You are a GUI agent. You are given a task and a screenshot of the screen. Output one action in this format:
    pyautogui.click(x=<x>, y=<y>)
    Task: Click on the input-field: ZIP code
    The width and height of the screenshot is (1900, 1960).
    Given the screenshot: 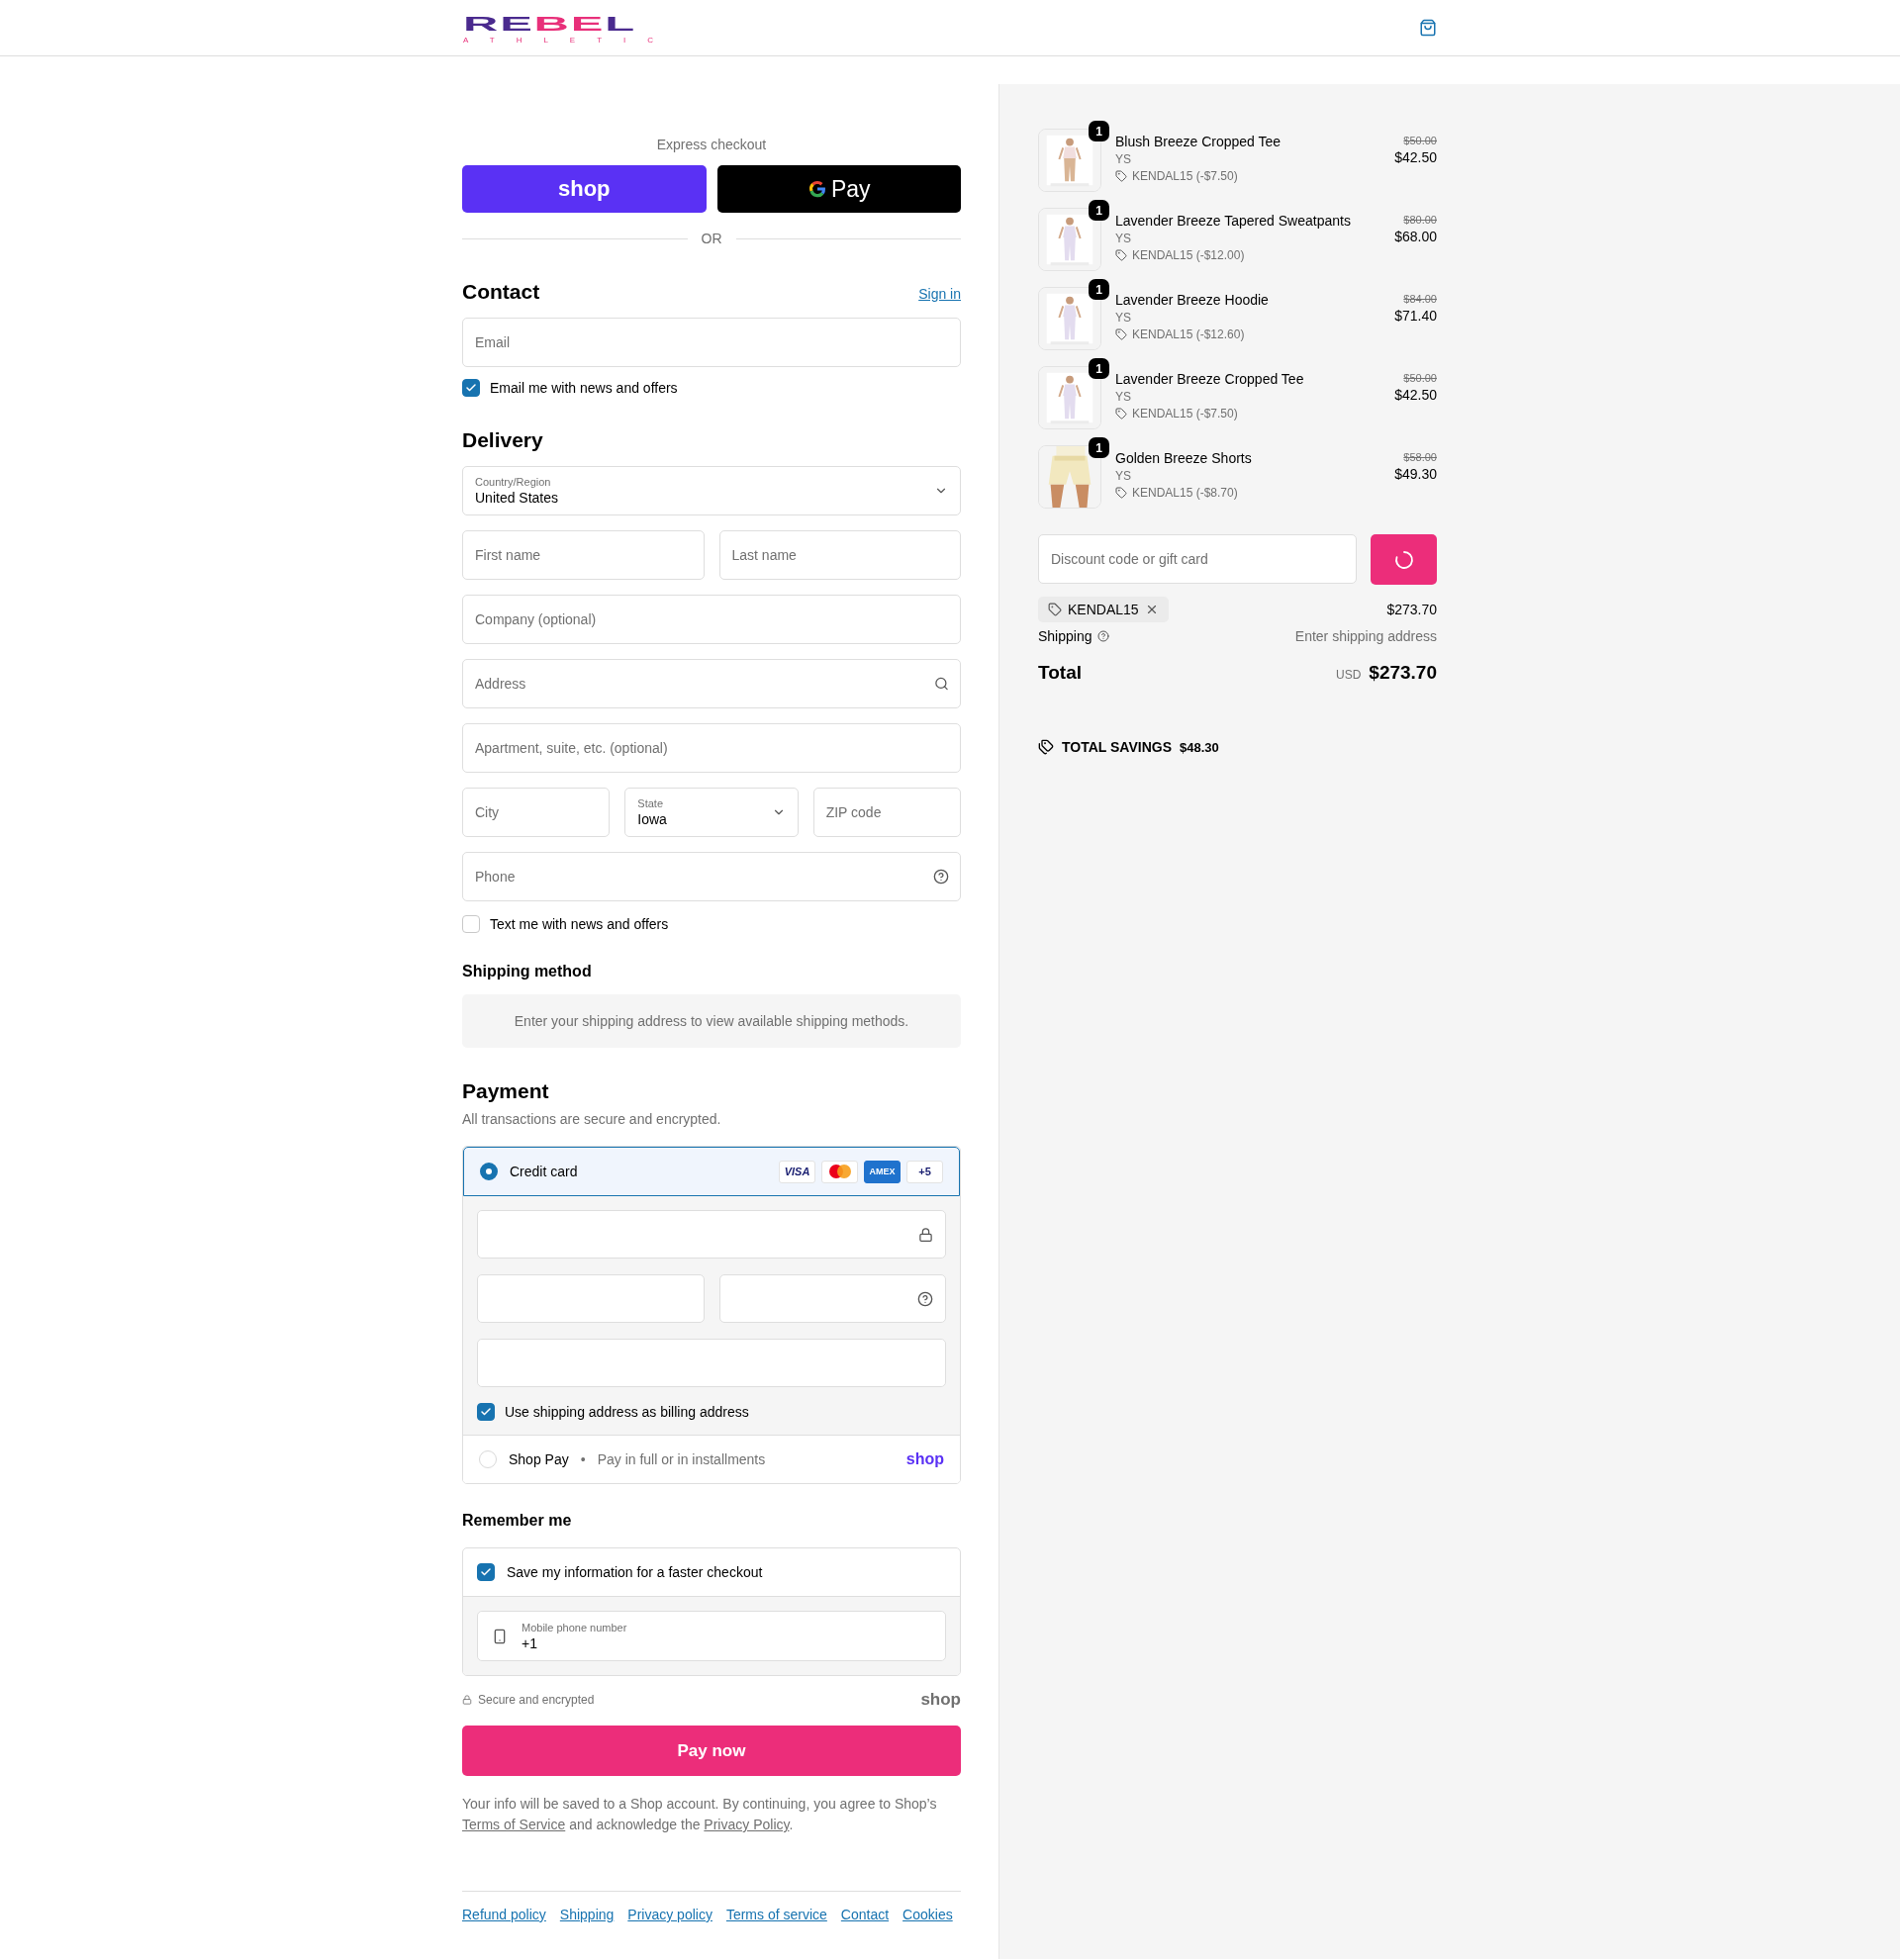 What is the action you would take?
    pyautogui.click(x=887, y=812)
    